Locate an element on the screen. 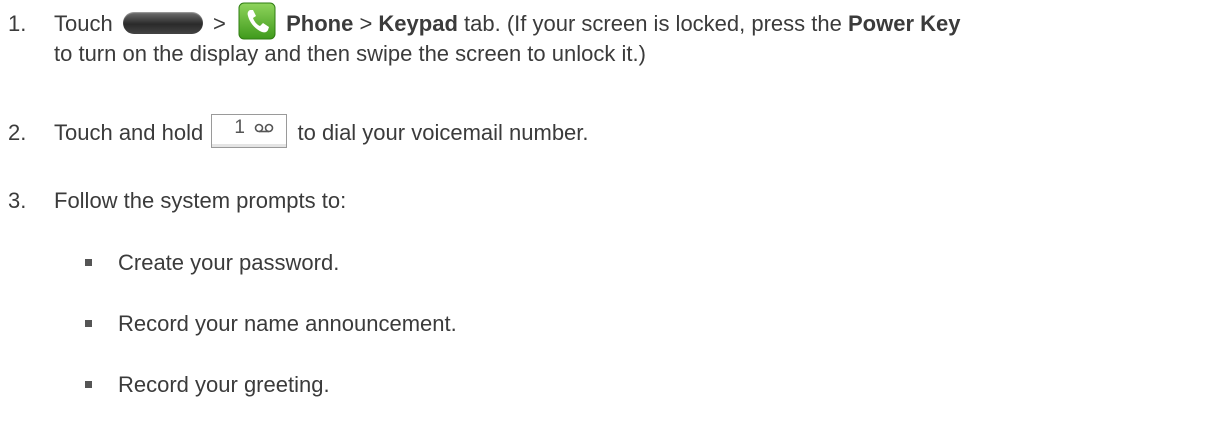  step-3: 3. Follow the system prompts to: is located at coordinates (608, 201).